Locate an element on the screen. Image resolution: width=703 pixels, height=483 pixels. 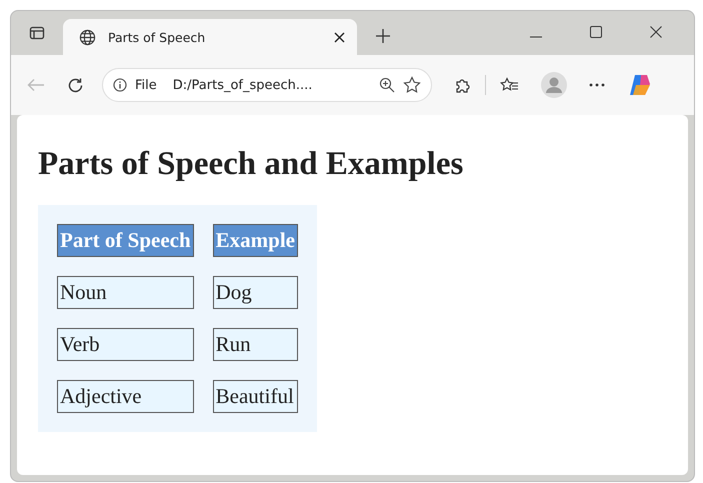
refresh-icon is located at coordinates (75, 85).